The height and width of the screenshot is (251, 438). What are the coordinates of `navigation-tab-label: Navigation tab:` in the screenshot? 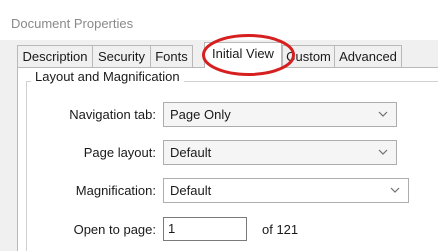 It's located at (112, 114).